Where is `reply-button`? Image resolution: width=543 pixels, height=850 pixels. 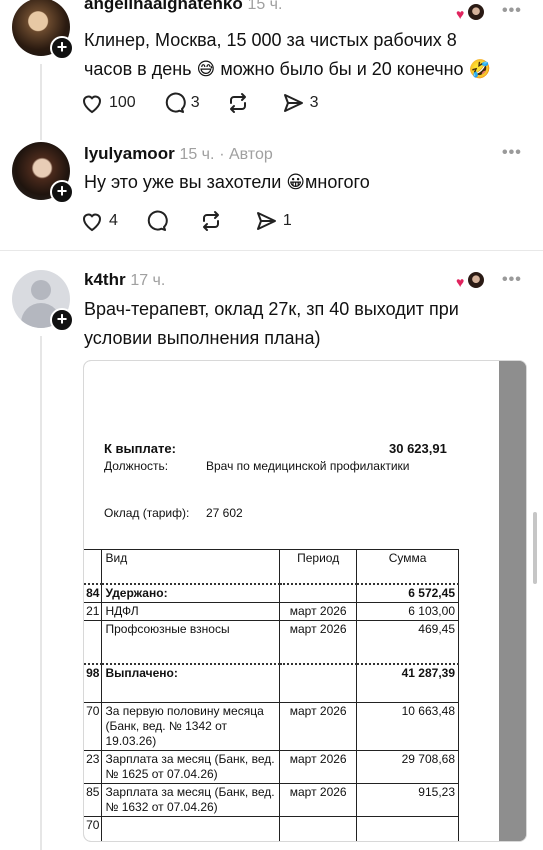
reply-button is located at coordinates (158, 221).